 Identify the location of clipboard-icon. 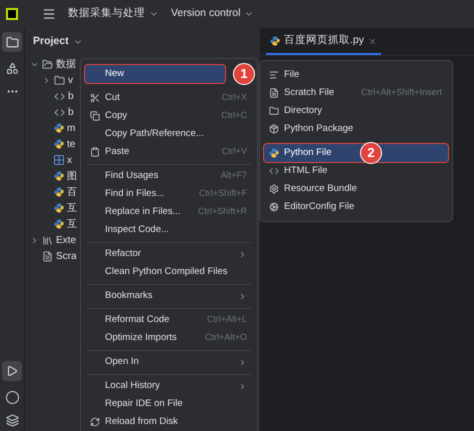
(95, 152).